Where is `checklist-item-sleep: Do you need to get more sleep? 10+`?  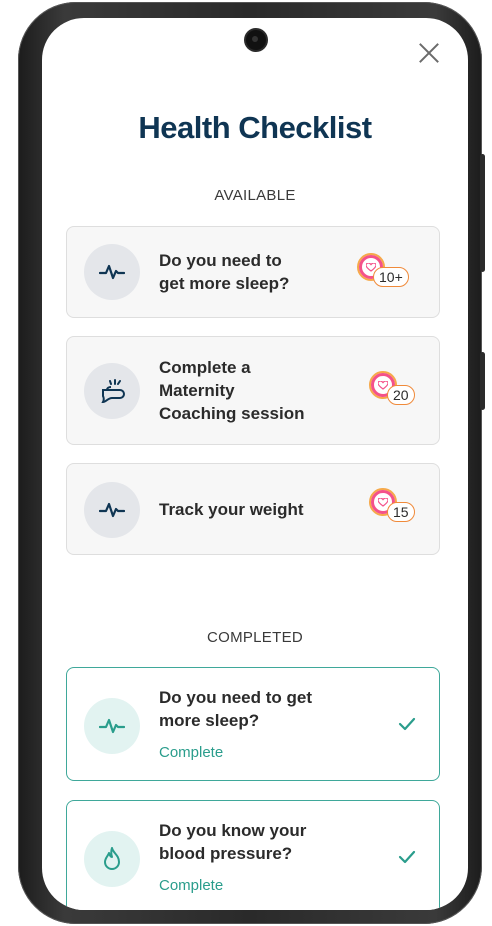
checklist-item-sleep: Do you need to get more sleep? 10+ is located at coordinates (253, 272).